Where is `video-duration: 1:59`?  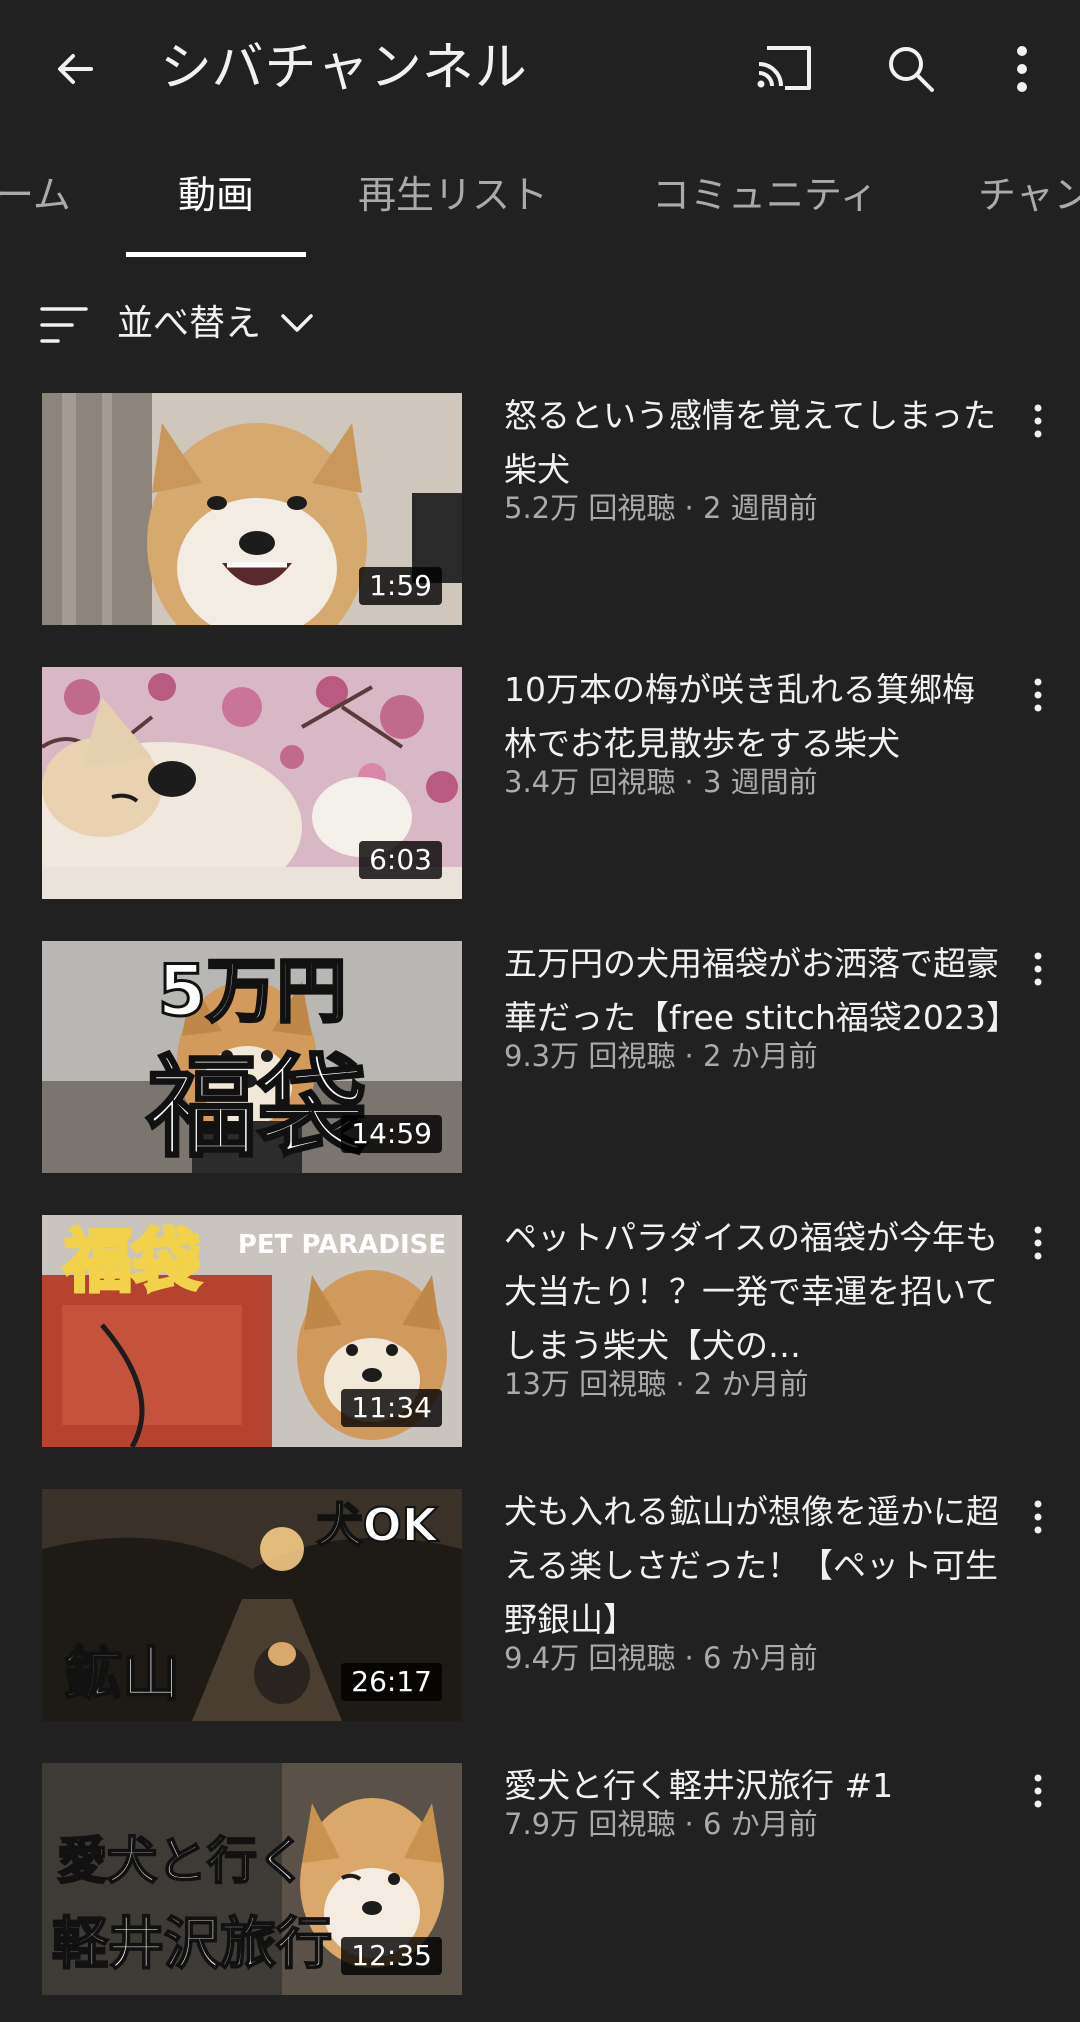 video-duration: 1:59 is located at coordinates (400, 586).